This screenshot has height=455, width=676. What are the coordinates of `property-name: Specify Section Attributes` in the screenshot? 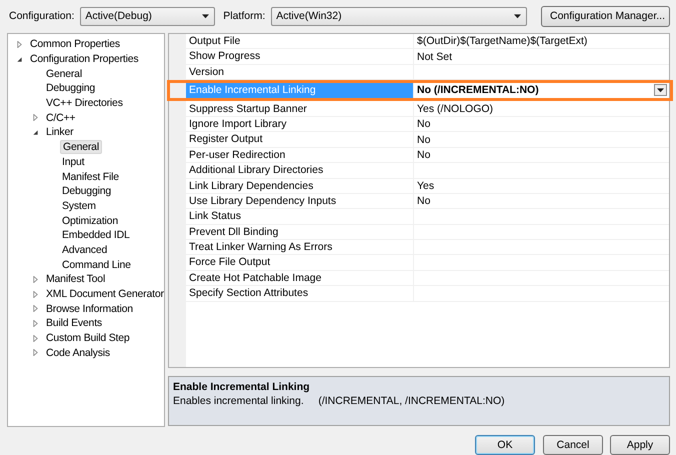 It's located at (300, 293).